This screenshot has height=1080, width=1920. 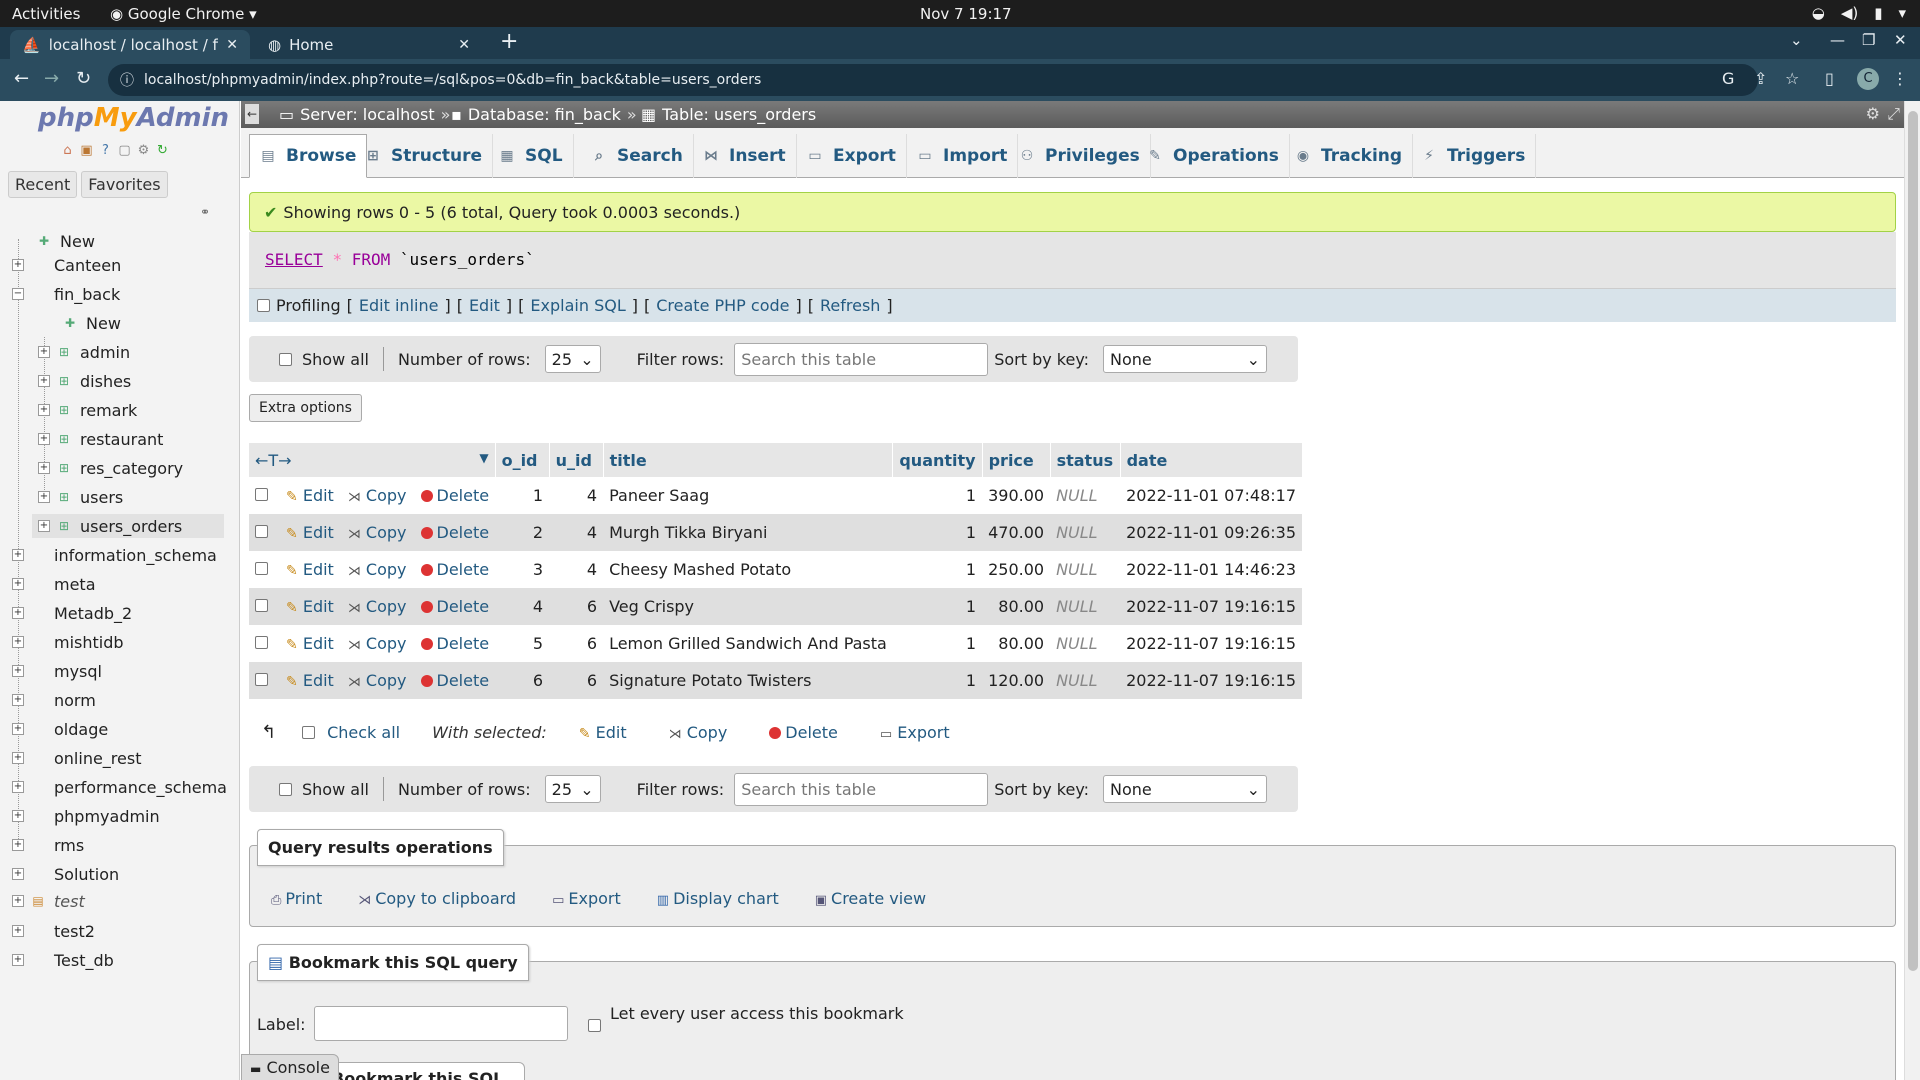 I want to click on column-header-date: date, so click(x=1211, y=460).